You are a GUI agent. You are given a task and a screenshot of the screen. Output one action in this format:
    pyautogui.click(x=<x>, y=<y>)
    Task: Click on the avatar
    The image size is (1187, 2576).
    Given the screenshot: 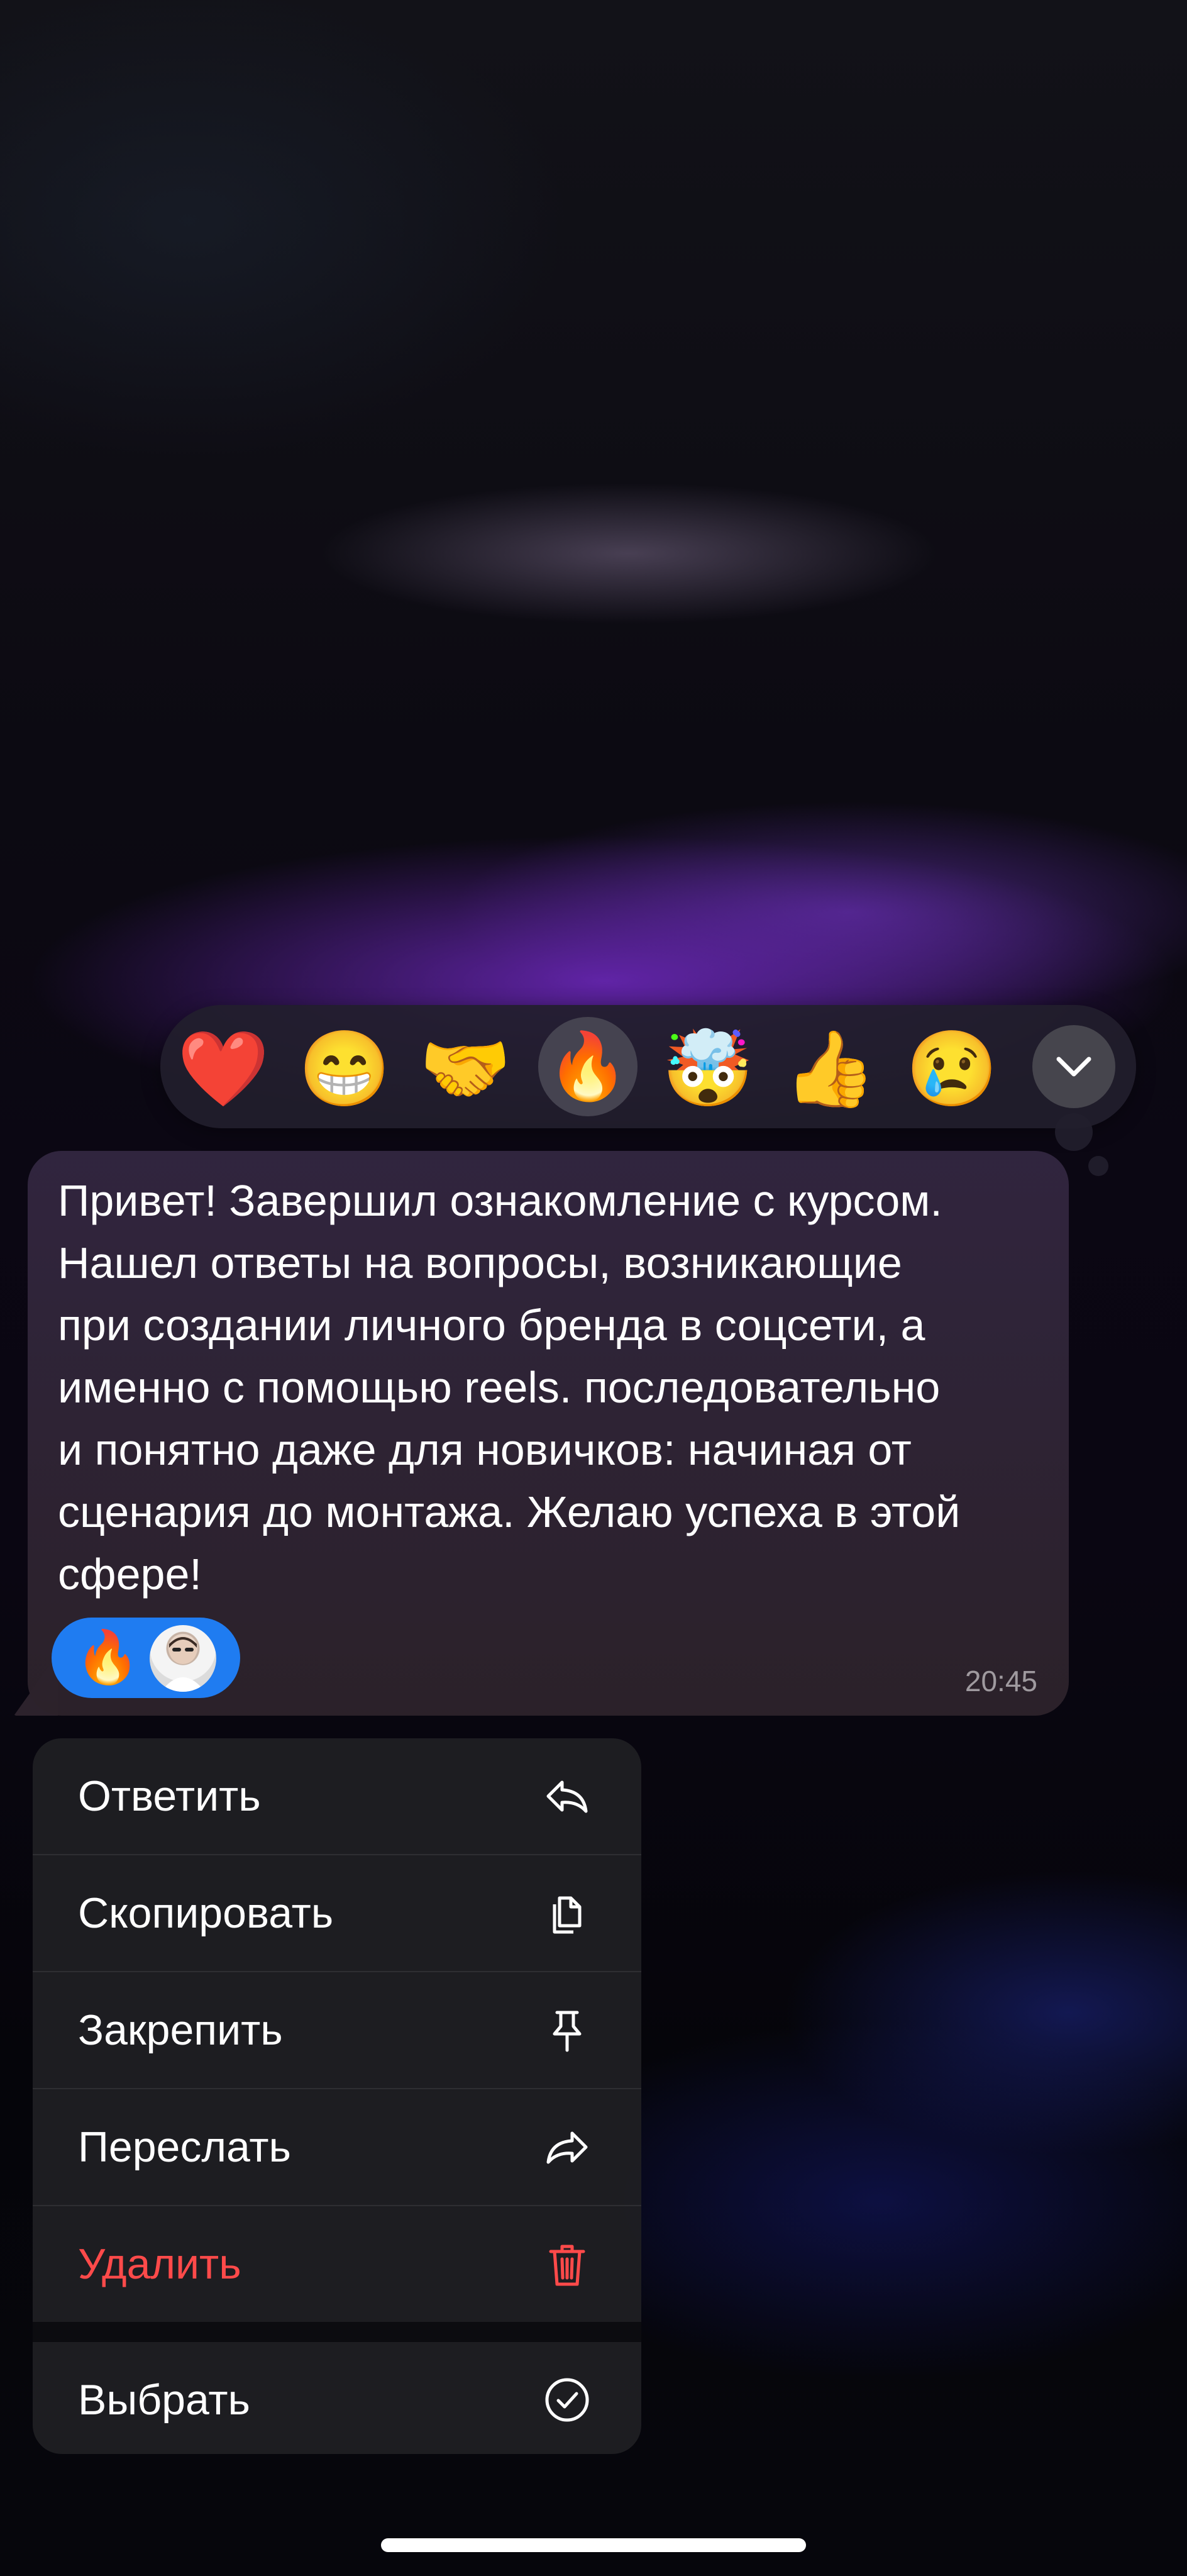 What is the action you would take?
    pyautogui.click(x=183, y=1658)
    